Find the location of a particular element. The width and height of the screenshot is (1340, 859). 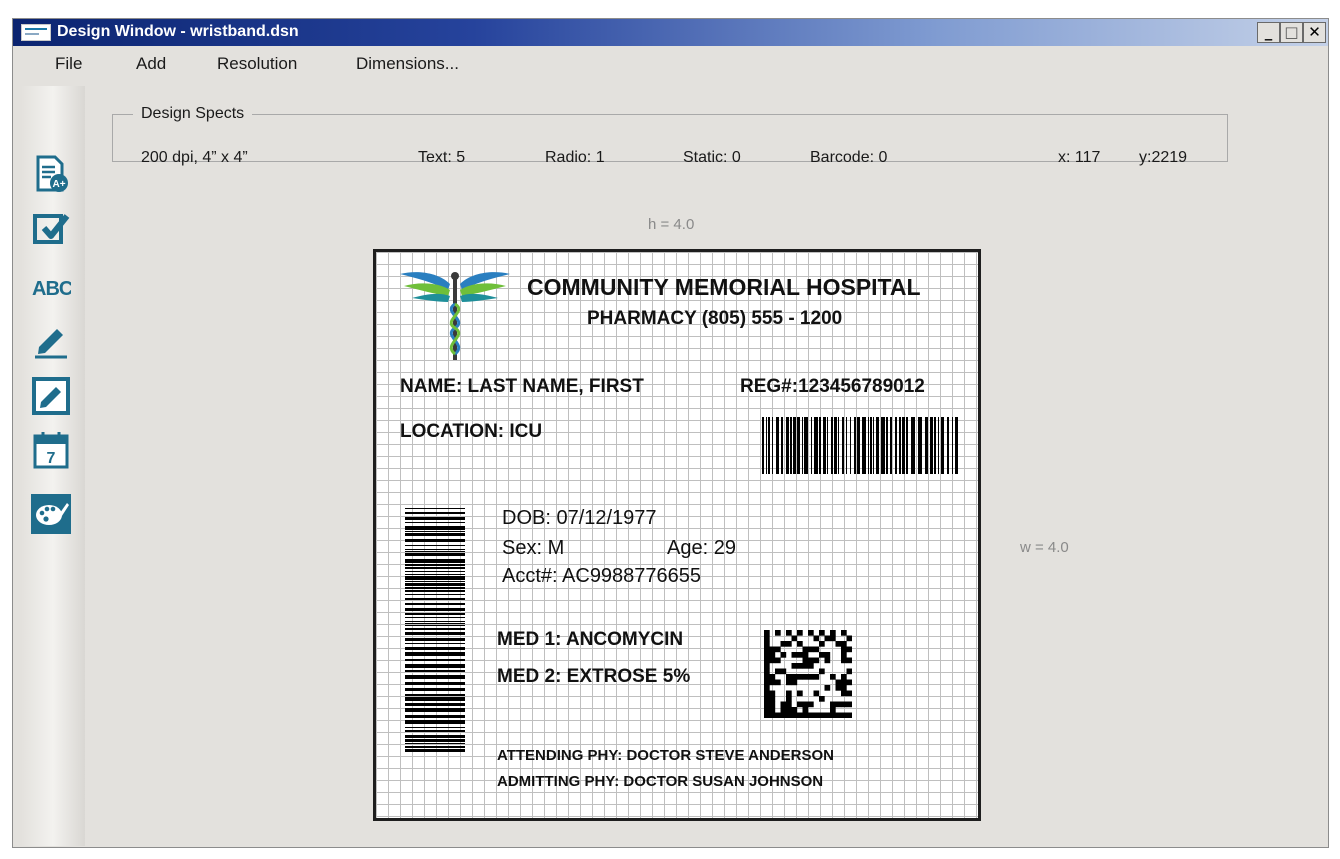

tool-palette: A+ ABC 7 is located at coordinates (53, 466).